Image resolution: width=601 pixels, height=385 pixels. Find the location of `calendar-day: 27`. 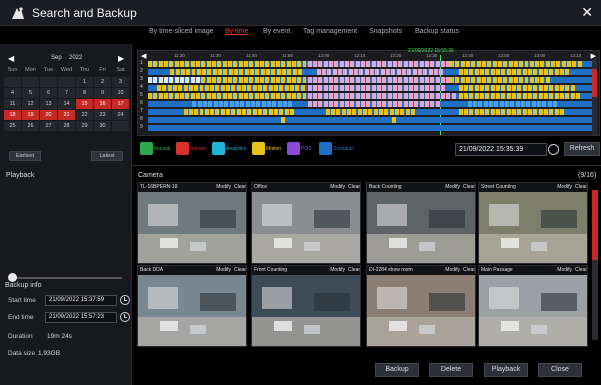

calendar-day: 27 is located at coordinates (48, 126).